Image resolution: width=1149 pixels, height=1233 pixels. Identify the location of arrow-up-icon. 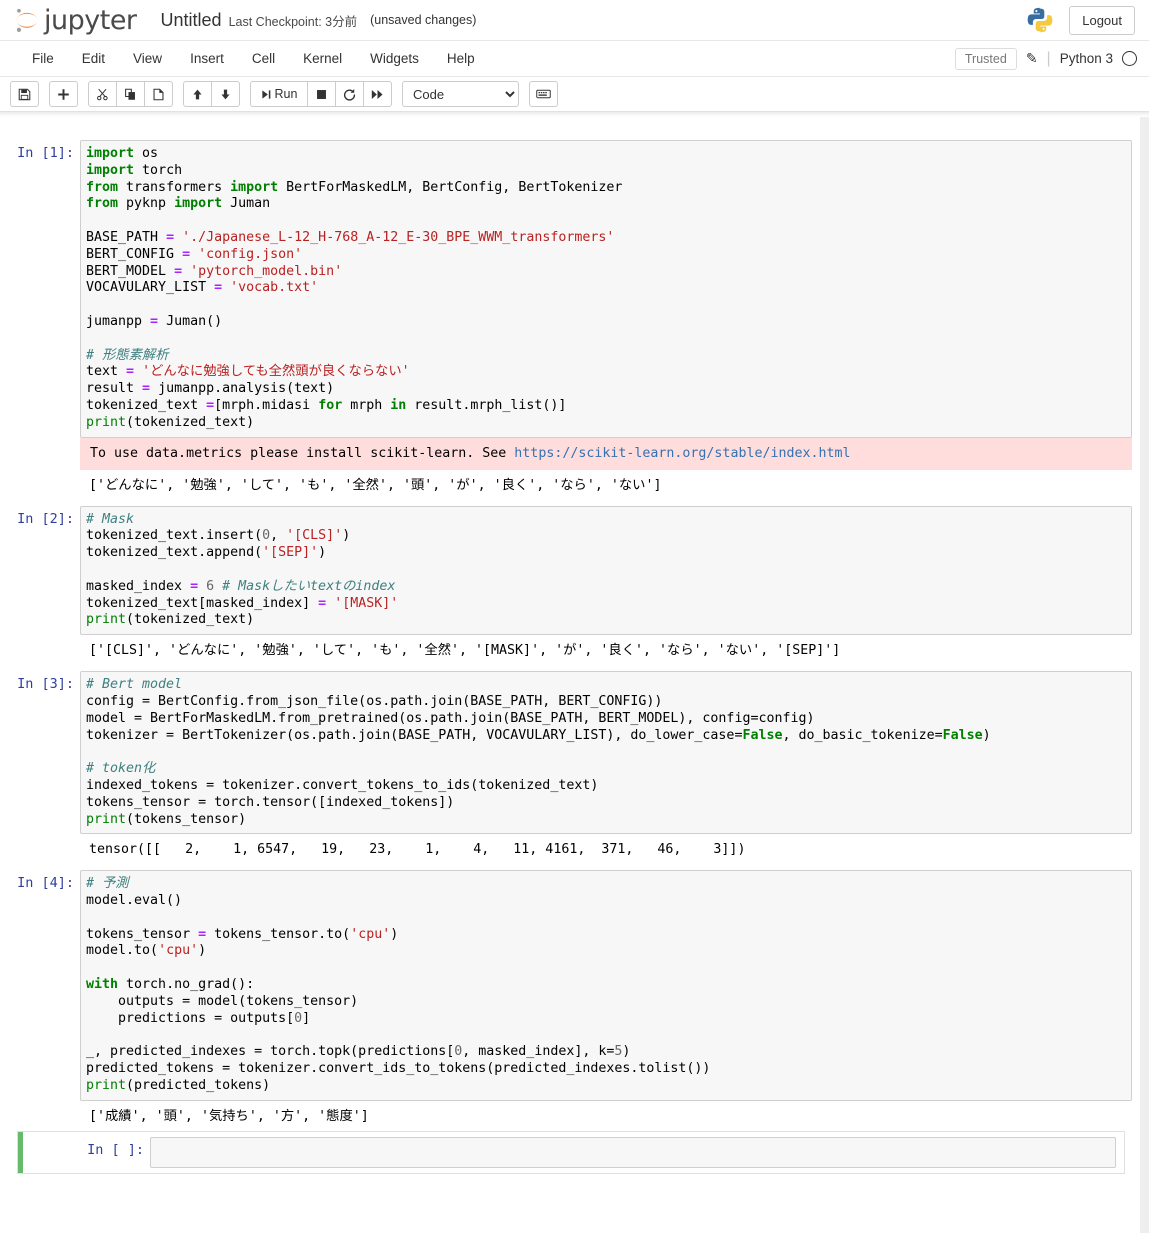
(197, 94).